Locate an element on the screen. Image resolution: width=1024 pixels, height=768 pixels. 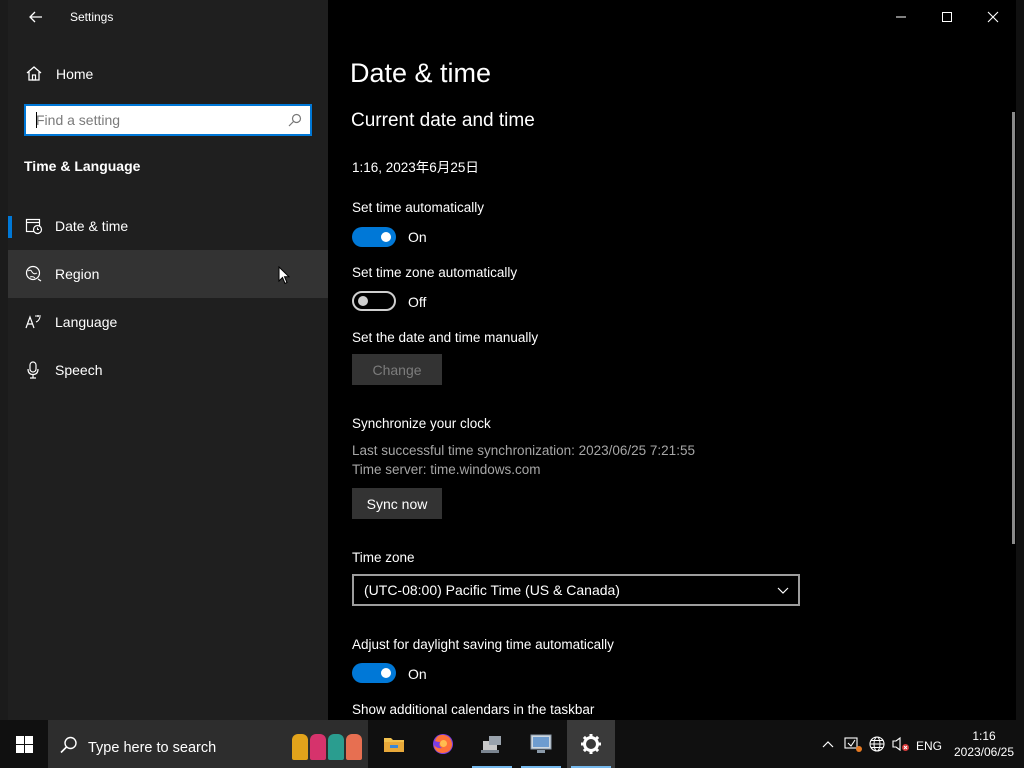
scrollbar is located at coordinates (1013, 328).